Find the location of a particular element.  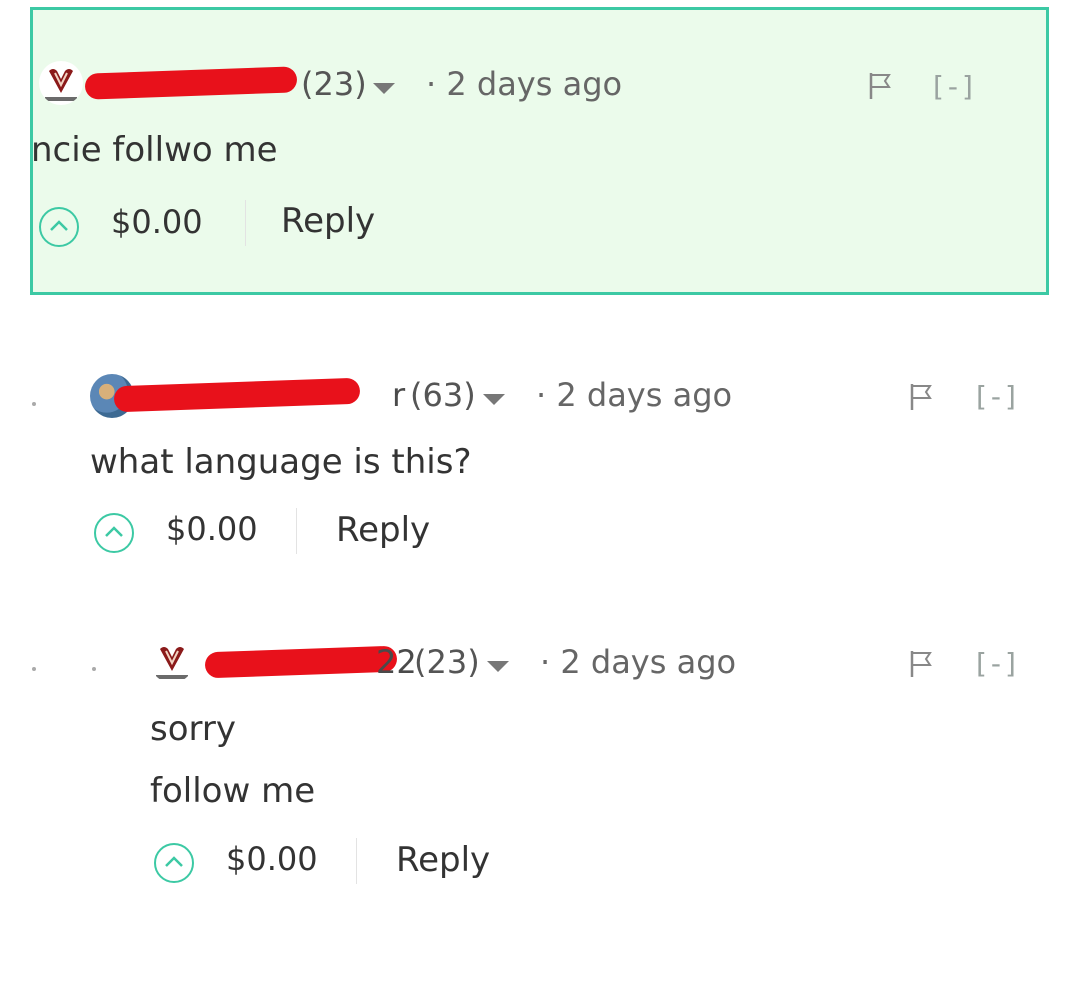

comment-body: ncie follwo me is located at coordinates (154, 150).